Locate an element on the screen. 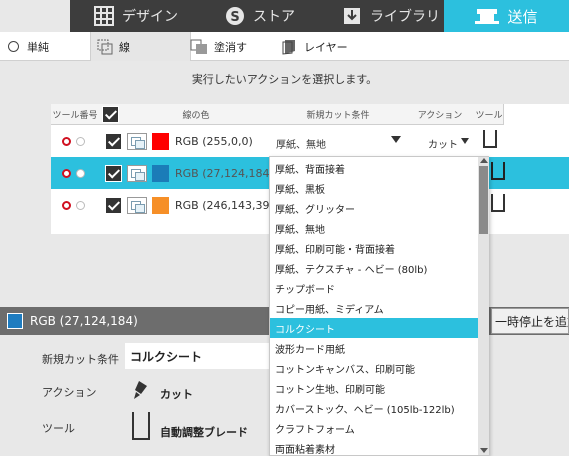  auto-blade-icon is located at coordinates (141, 426).